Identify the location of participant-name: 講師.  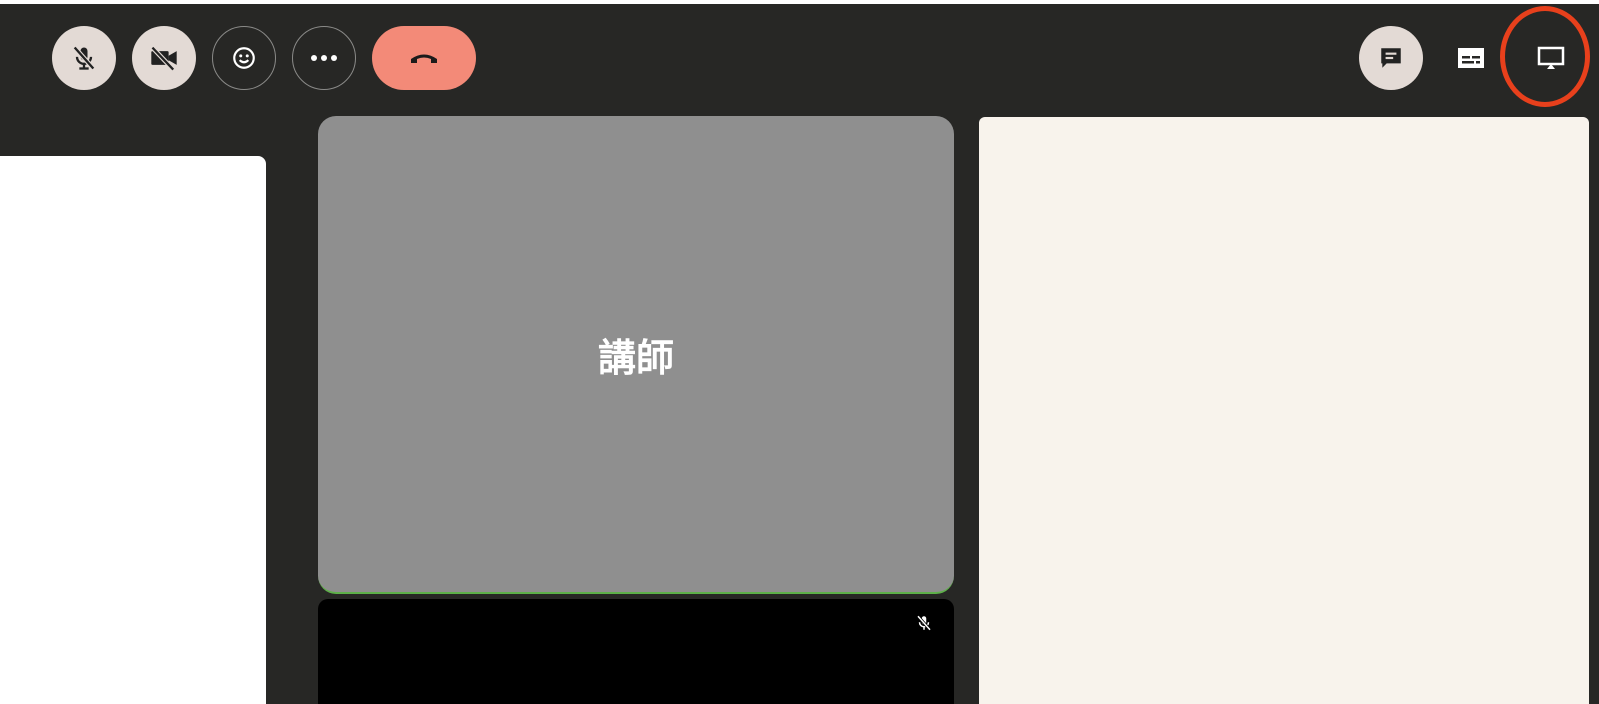
(635, 357).